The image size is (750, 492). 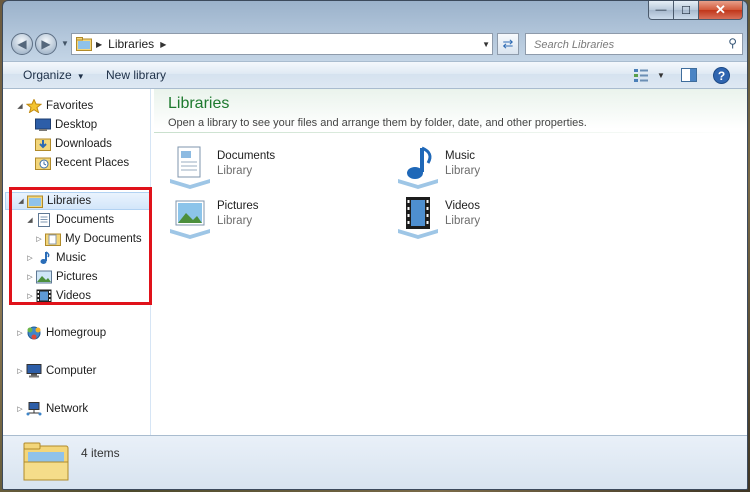 I want to click on search-box: ⚲, so click(x=634, y=44).